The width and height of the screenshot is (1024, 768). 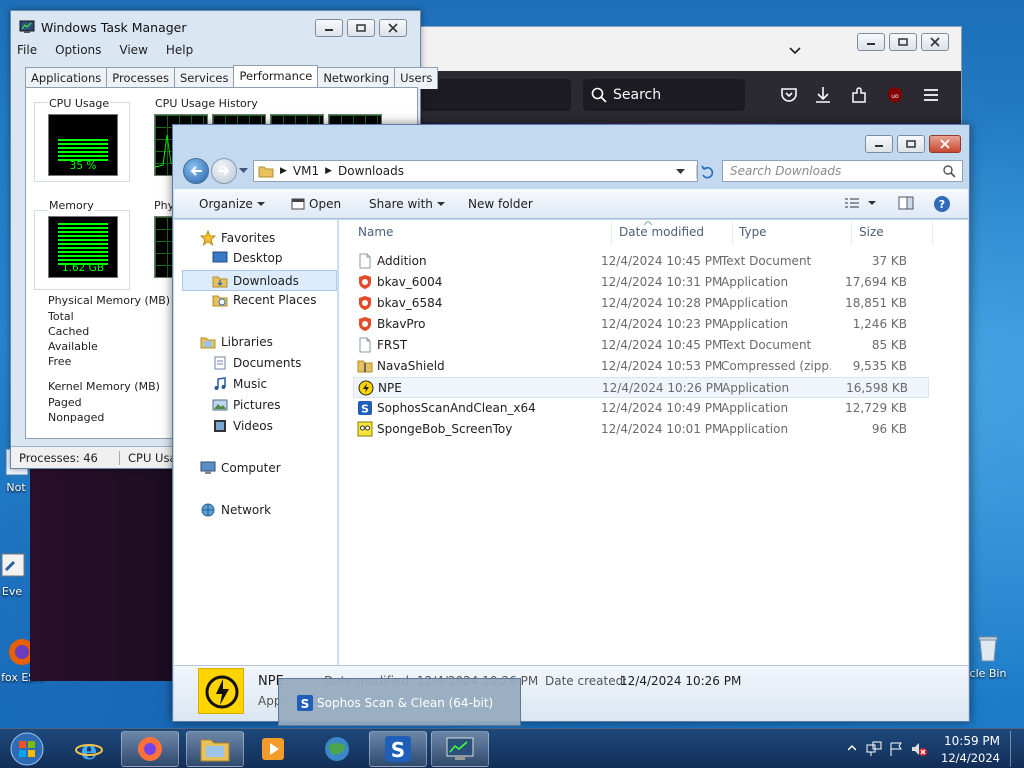 What do you see at coordinates (842, 171) in the screenshot?
I see `search-downloads-input: Search Downloads` at bounding box center [842, 171].